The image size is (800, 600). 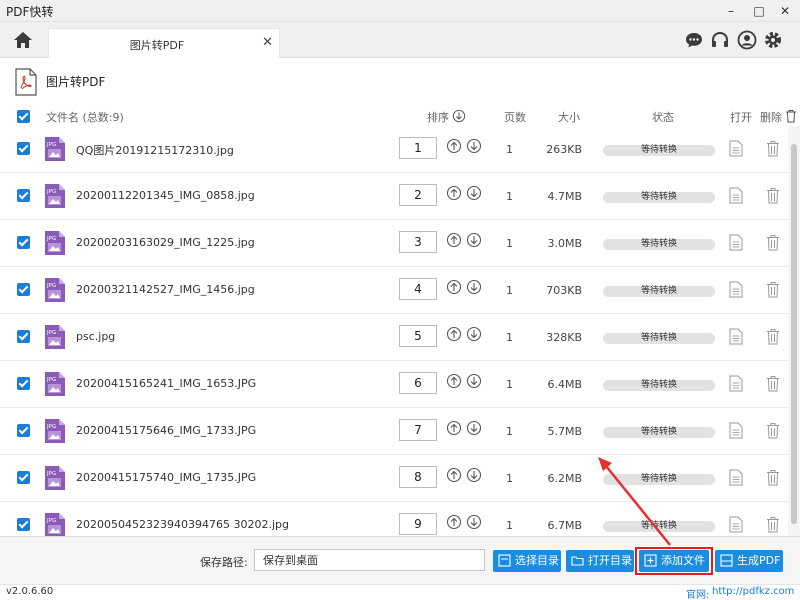 I want to click on save-path-input, so click(x=369, y=560).